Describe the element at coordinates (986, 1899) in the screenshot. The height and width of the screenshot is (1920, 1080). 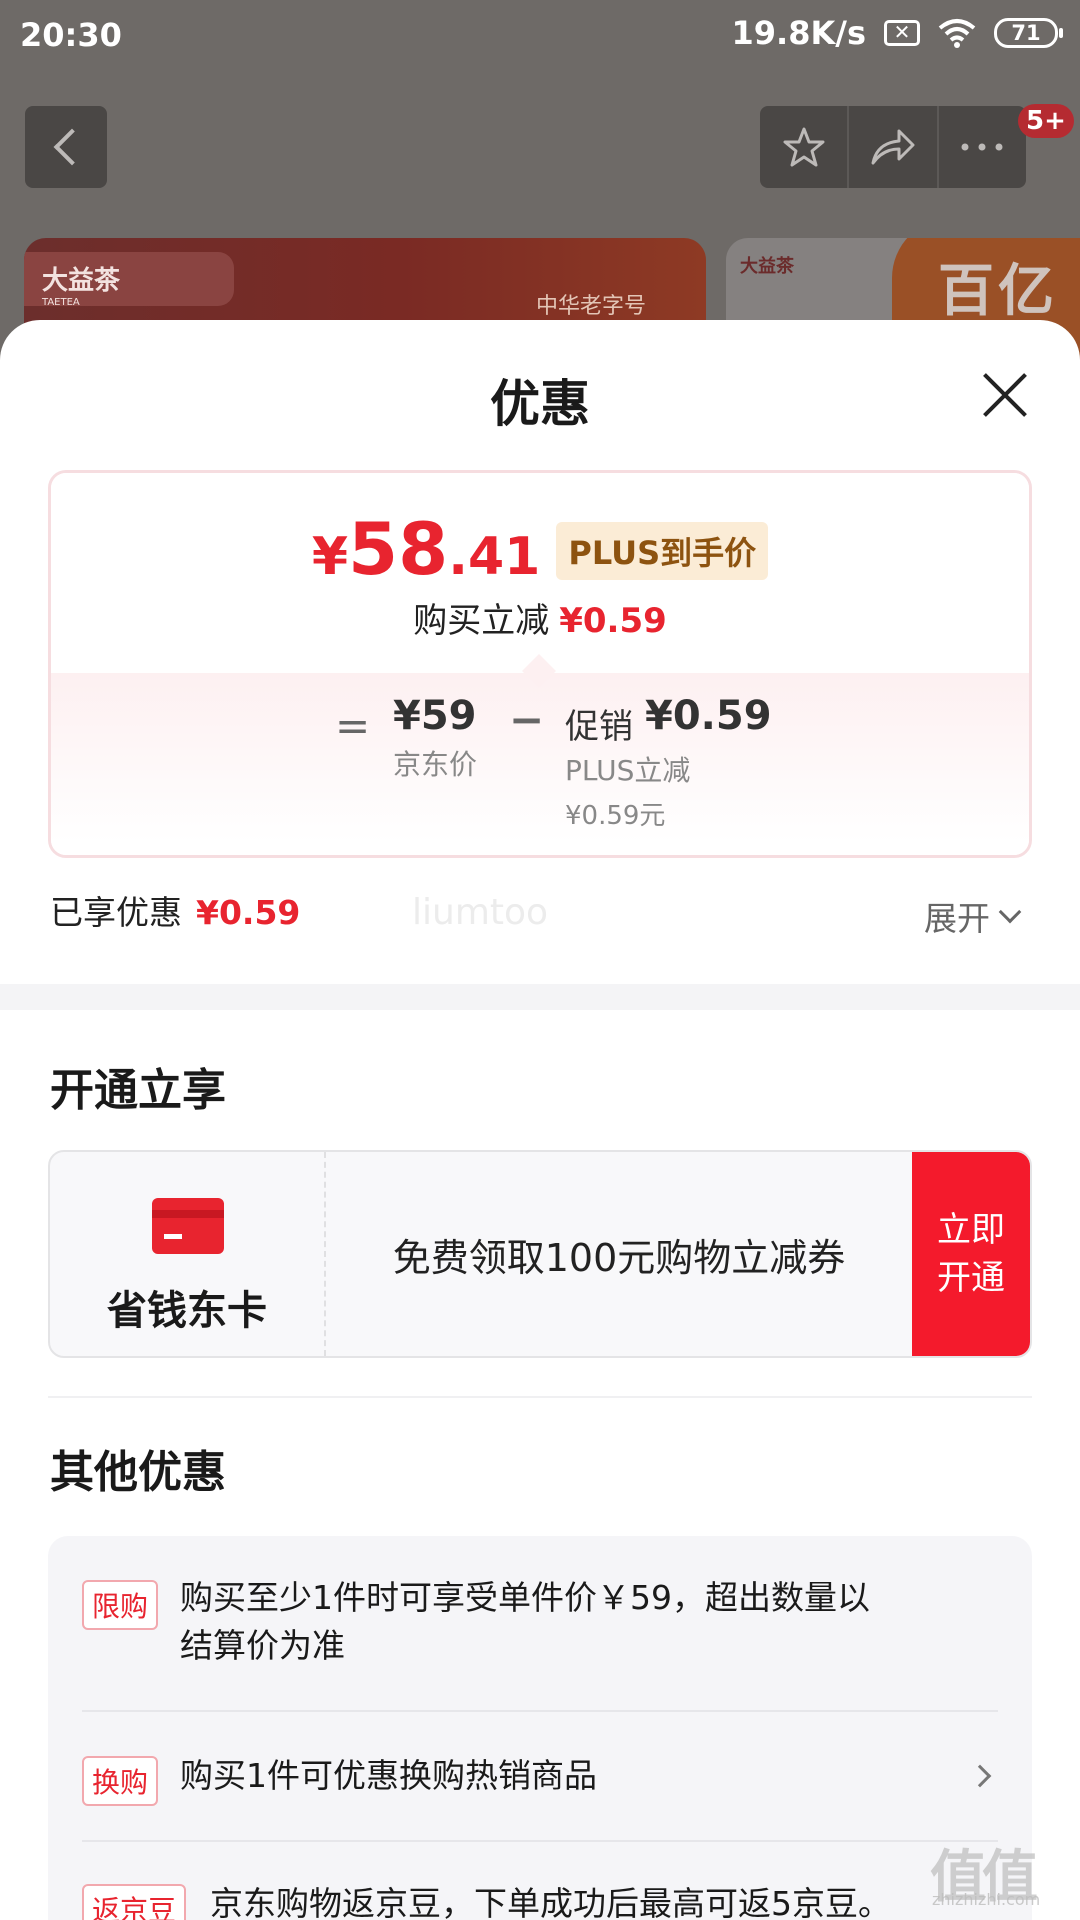
I see `site-watermark-url: zhizhizhi.com` at that location.